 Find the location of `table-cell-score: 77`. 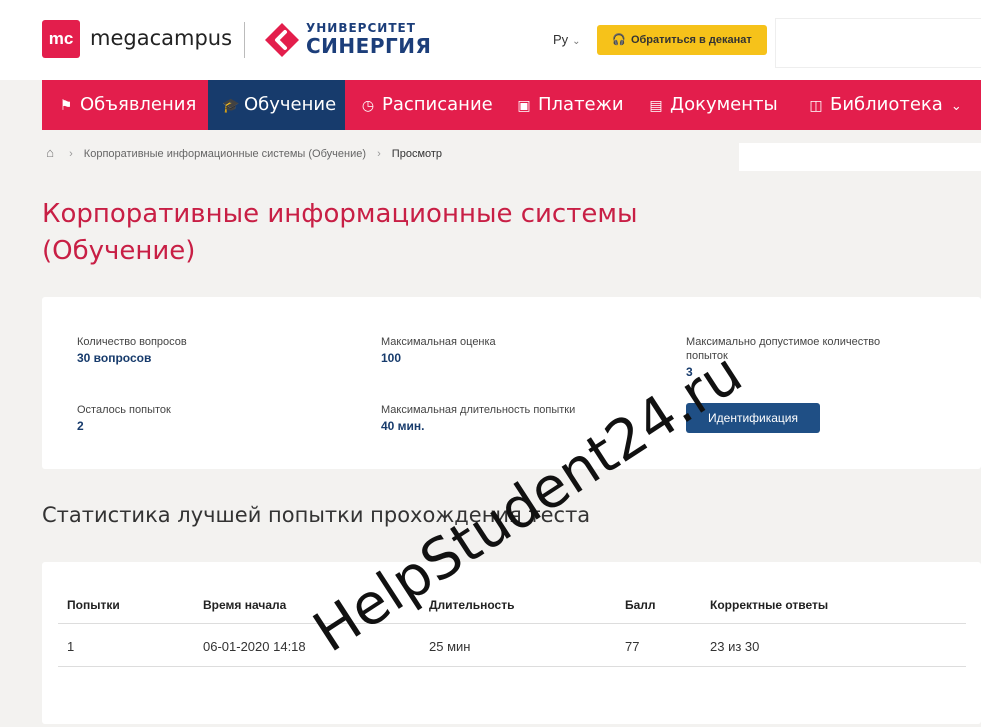

table-cell-score: 77 is located at coordinates (632, 646).